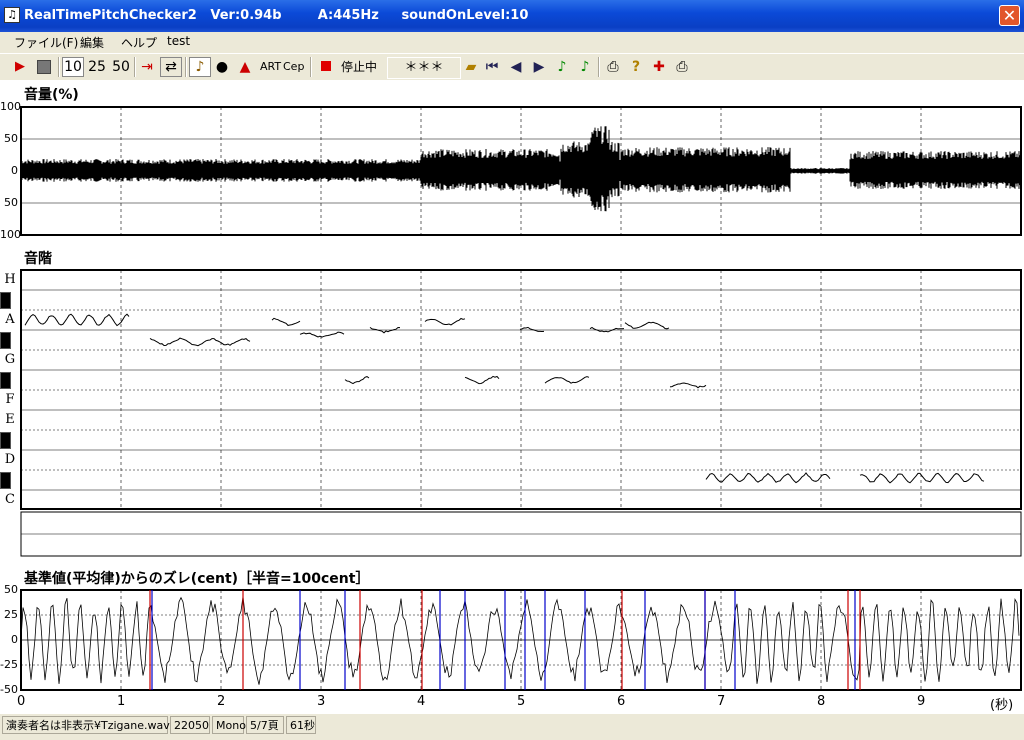  Describe the element at coordinates (293, 67) in the screenshot. I see `cep-button: Cep` at that location.